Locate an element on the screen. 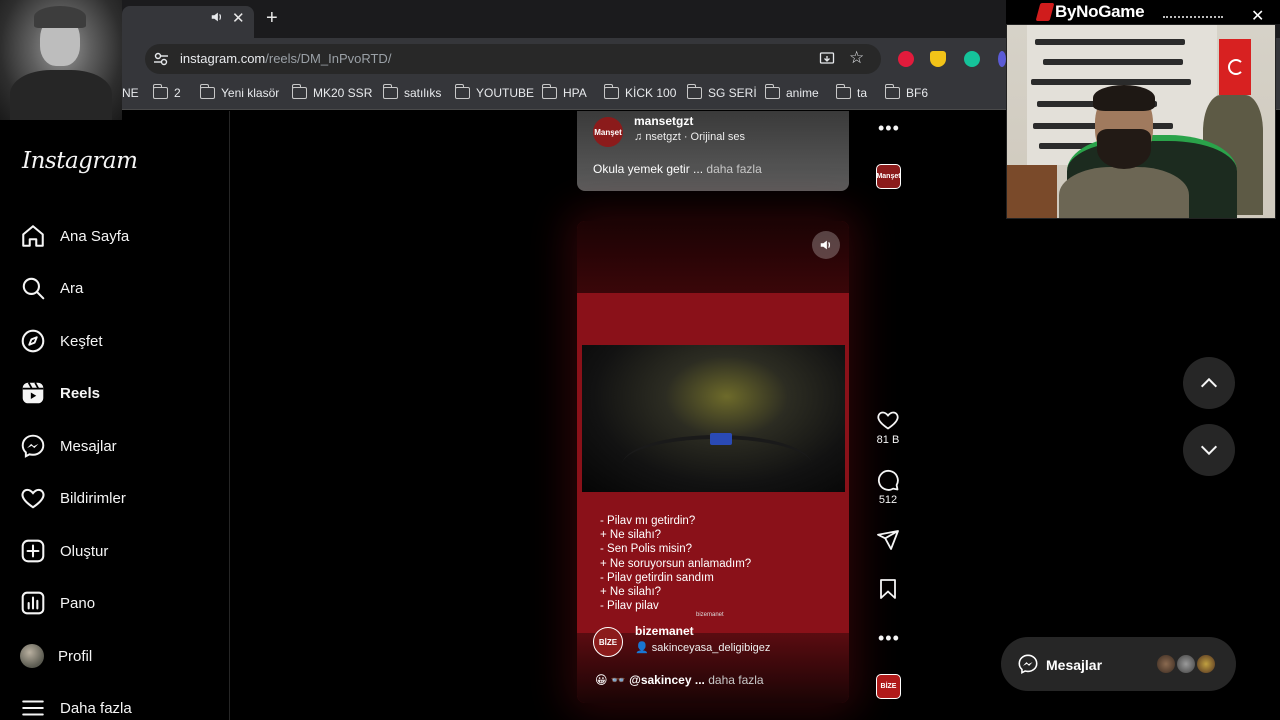  sidebar-item-keşfet: Keşfet is located at coordinates (61, 341).